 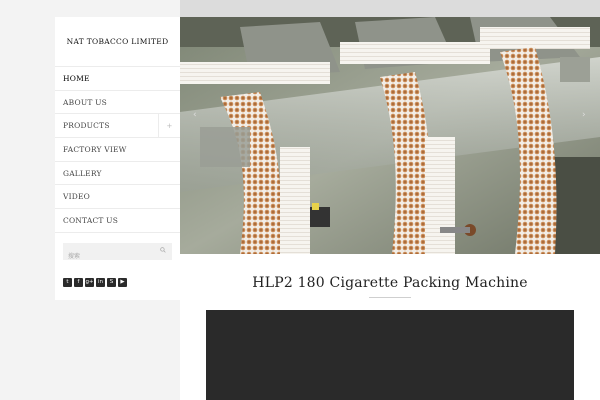 I want to click on nav-item-gallery: GALLERY, so click(x=117, y=174).